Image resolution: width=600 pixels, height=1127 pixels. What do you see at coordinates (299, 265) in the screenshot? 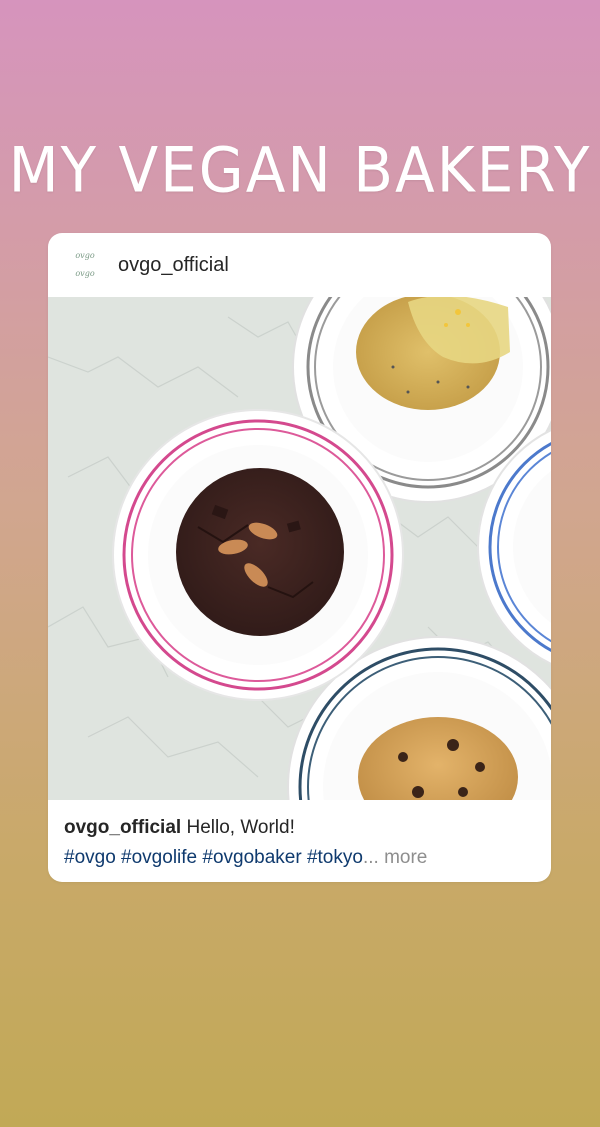
I see `post-header: ovgo ovgo ovgo_official` at bounding box center [299, 265].